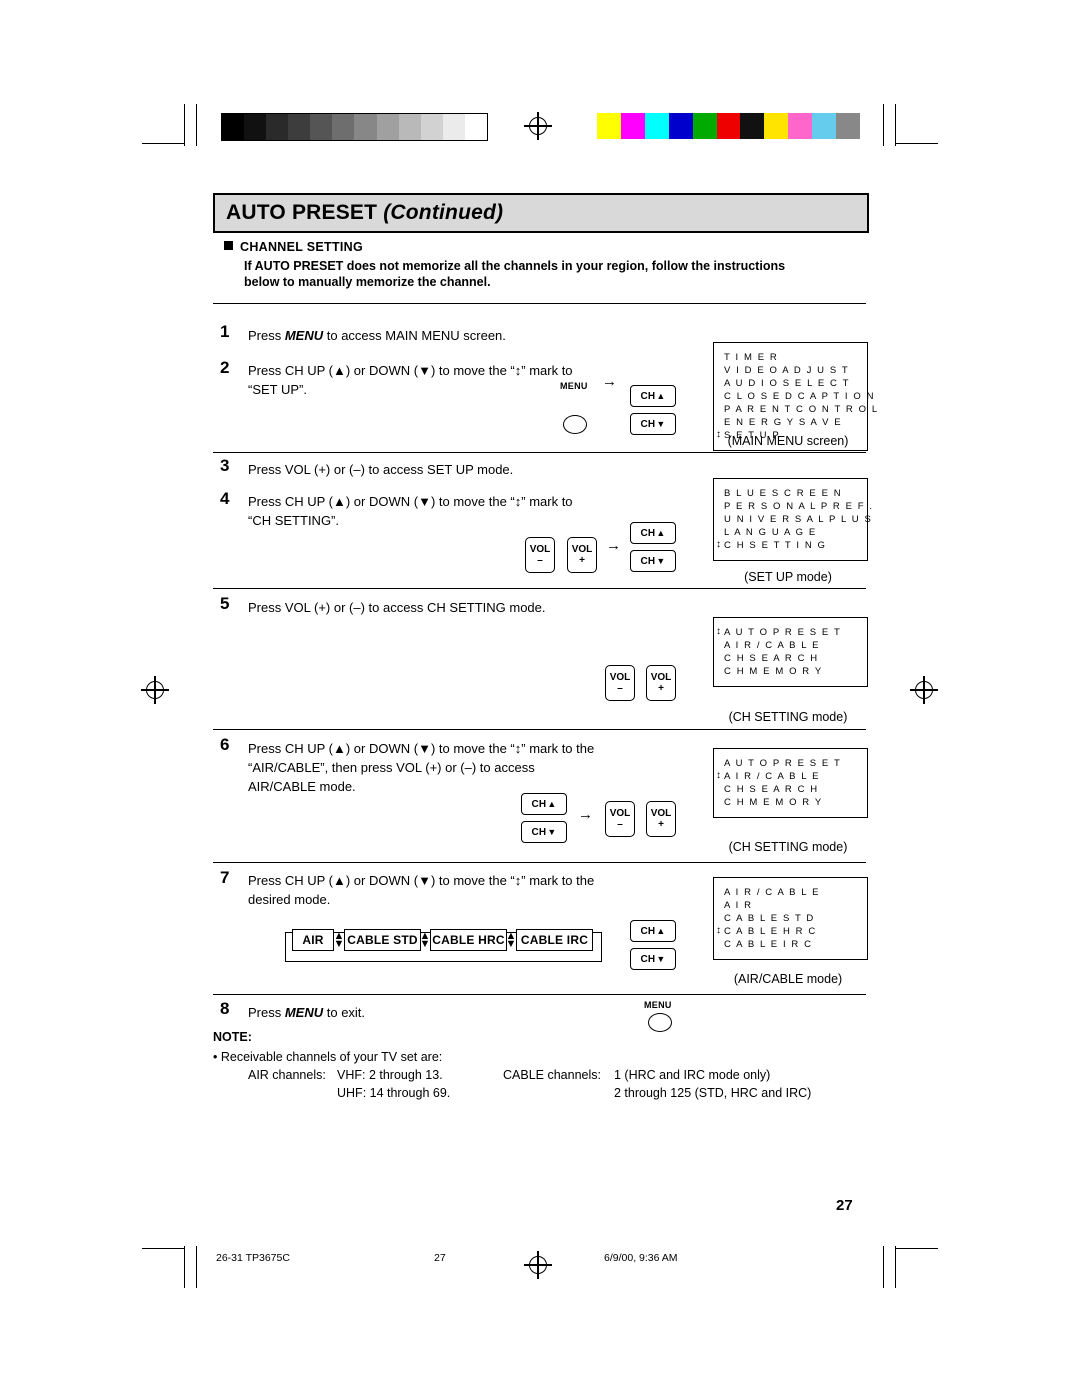 Image resolution: width=1080 pixels, height=1397 pixels. I want to click on vol-plus-sign-3: +, so click(661, 824).